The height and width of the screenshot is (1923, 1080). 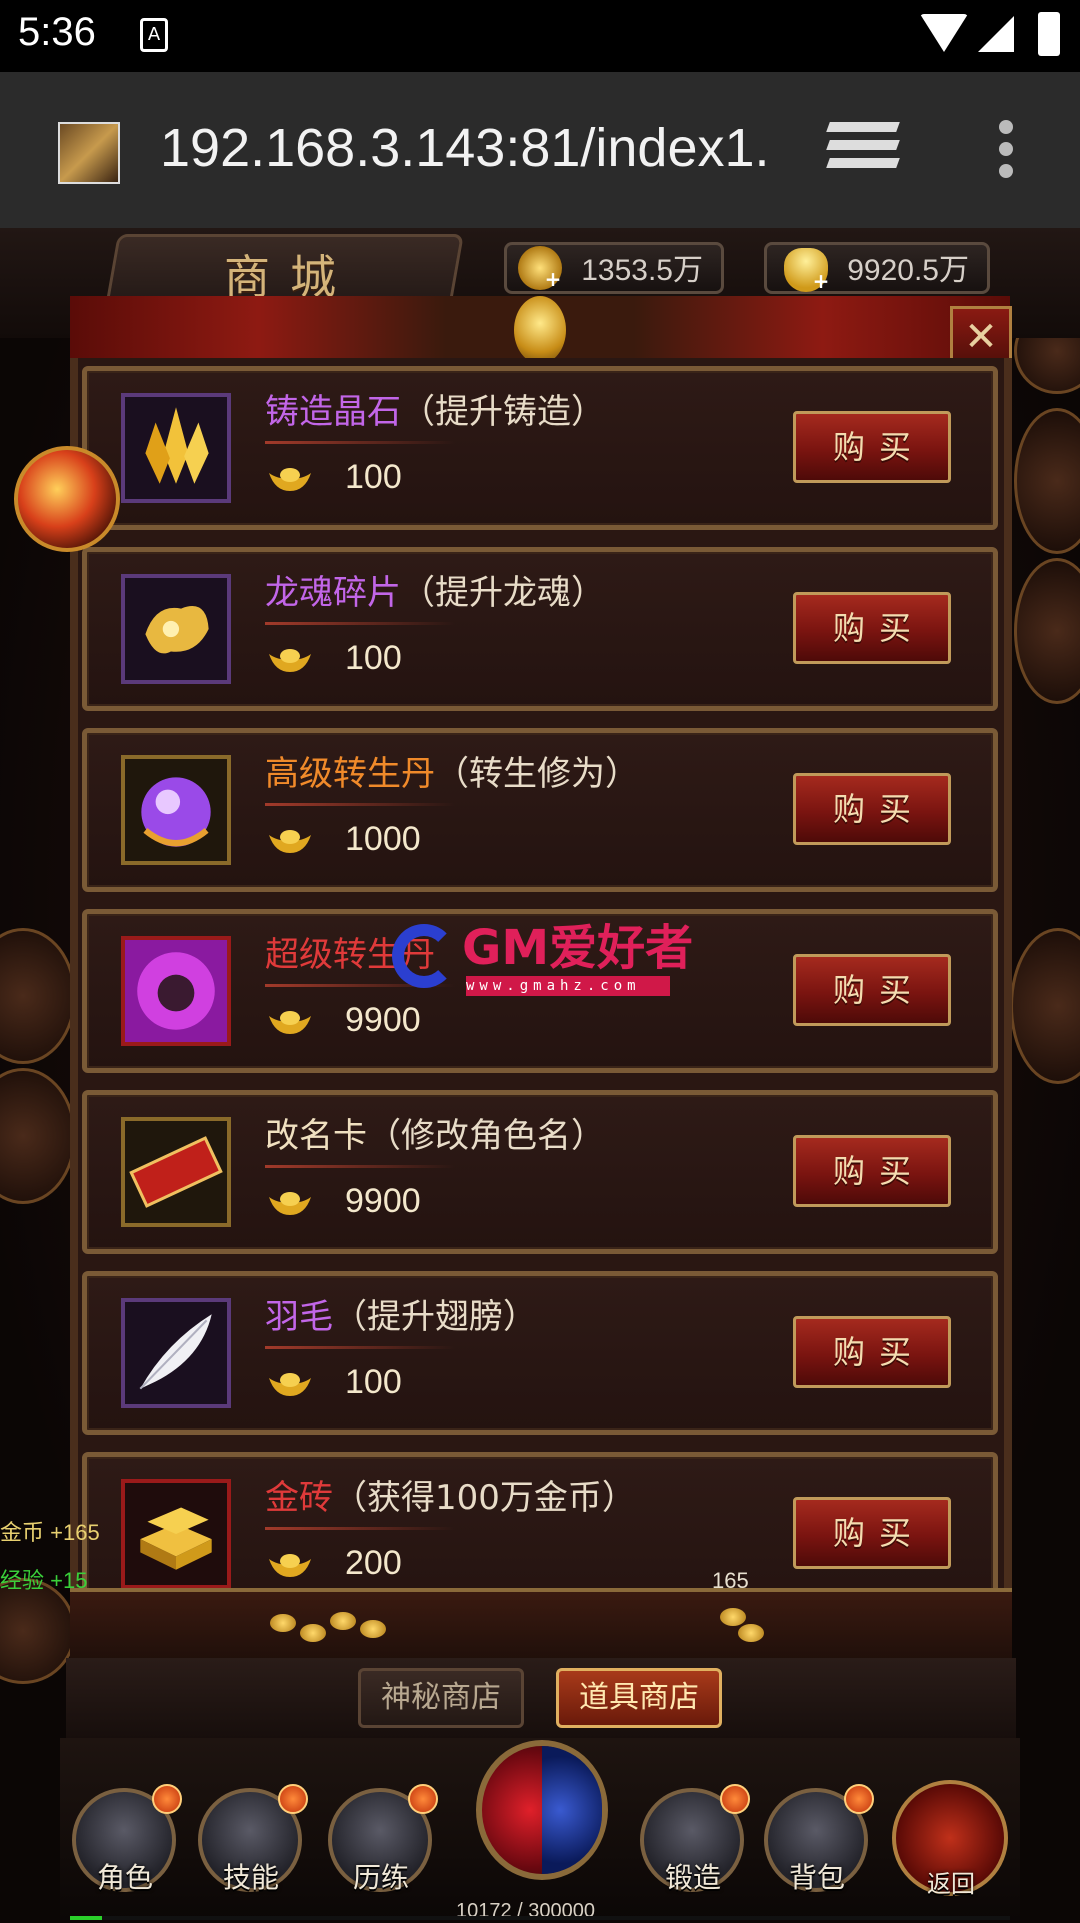 I want to click on item-description: （获得100万金币）, so click(x=484, y=1498).